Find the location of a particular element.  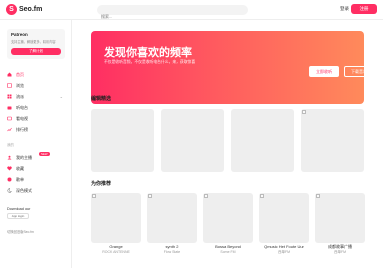

sidebar-item-label: 我的主播 is located at coordinates (24, 157).